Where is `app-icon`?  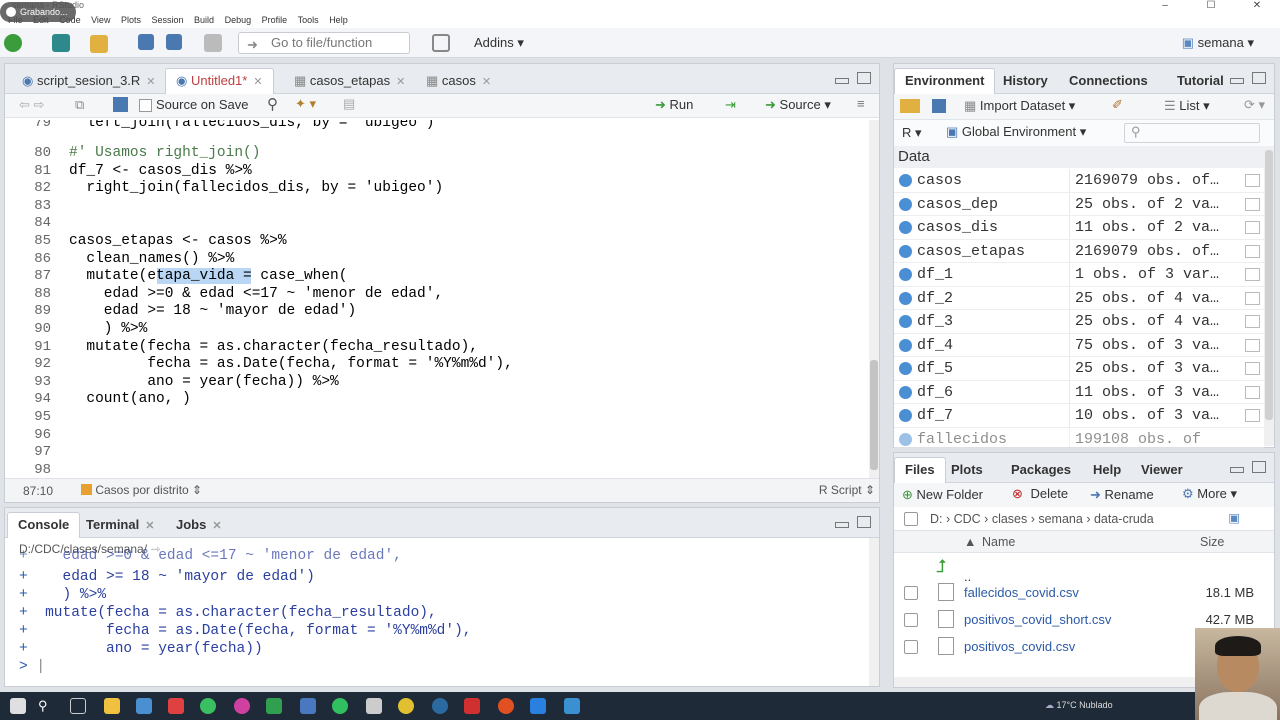 app-icon is located at coordinates (440, 706).